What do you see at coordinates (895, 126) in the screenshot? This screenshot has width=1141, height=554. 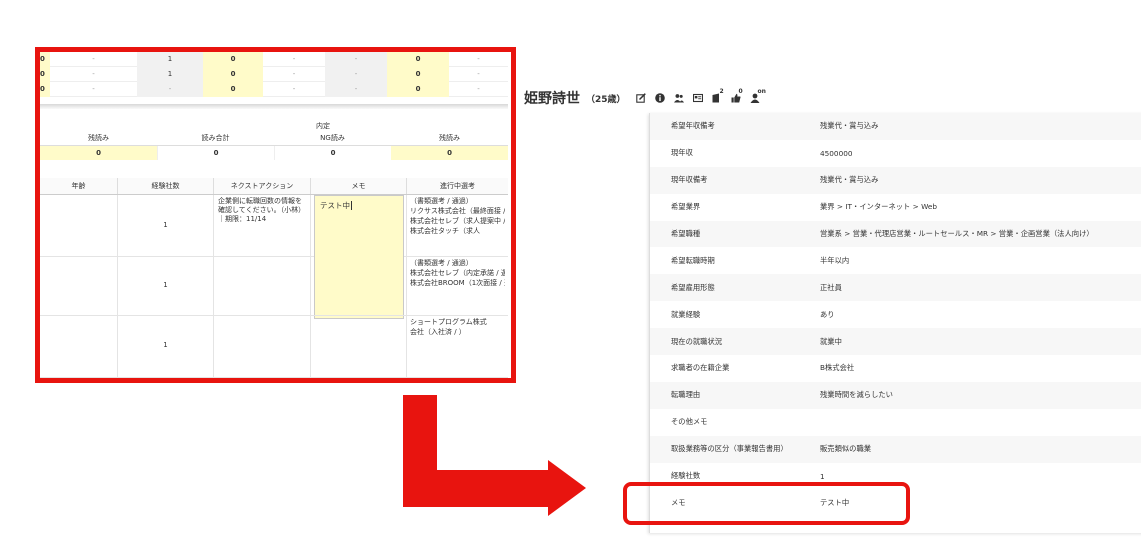 I see `profile-row: 希望年収備考 残業代・賞与込み` at bounding box center [895, 126].